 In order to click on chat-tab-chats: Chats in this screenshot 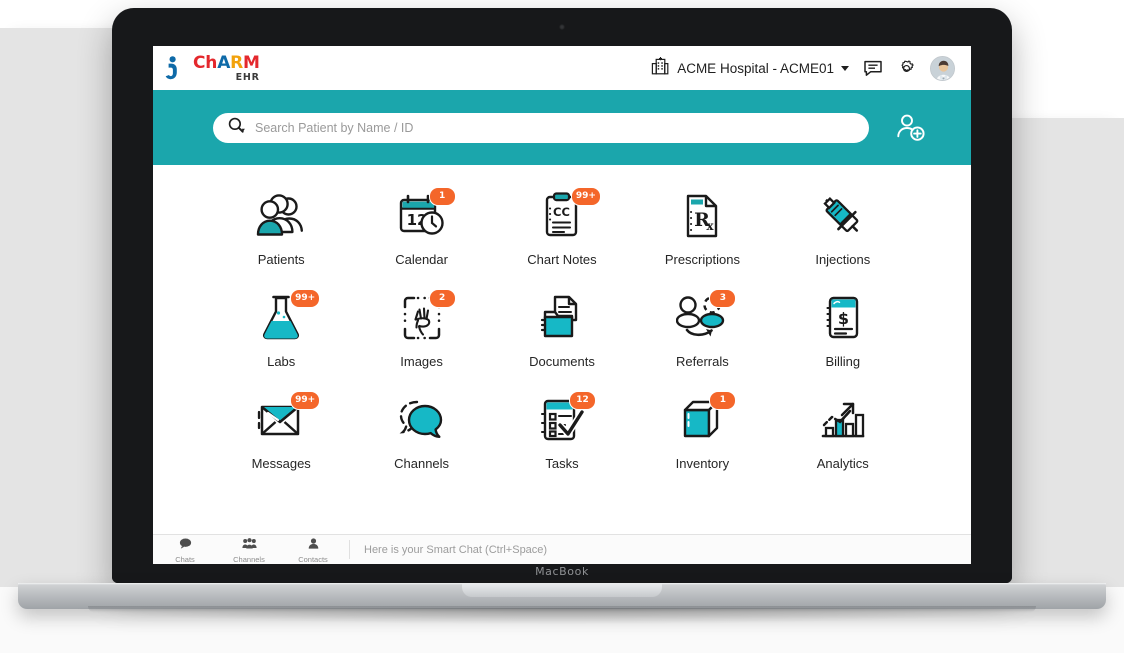, I will do `click(185, 550)`.